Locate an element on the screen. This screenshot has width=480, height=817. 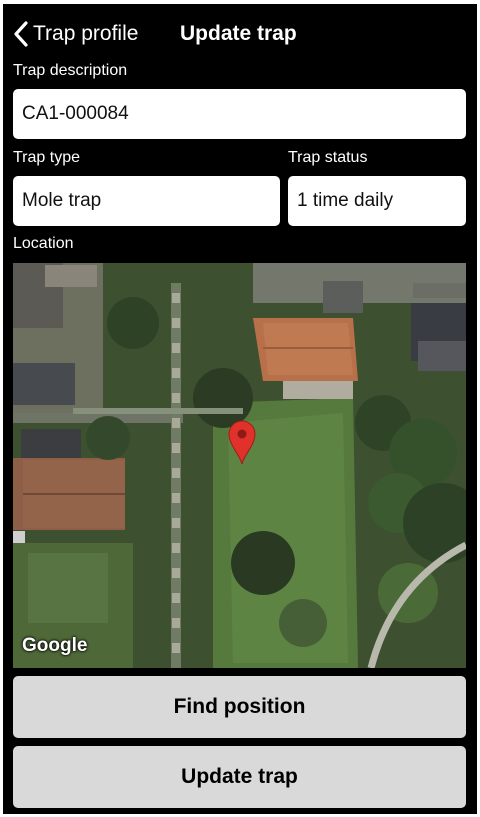
navigation-bar: Trap profile Update trap is located at coordinates (240, 32).